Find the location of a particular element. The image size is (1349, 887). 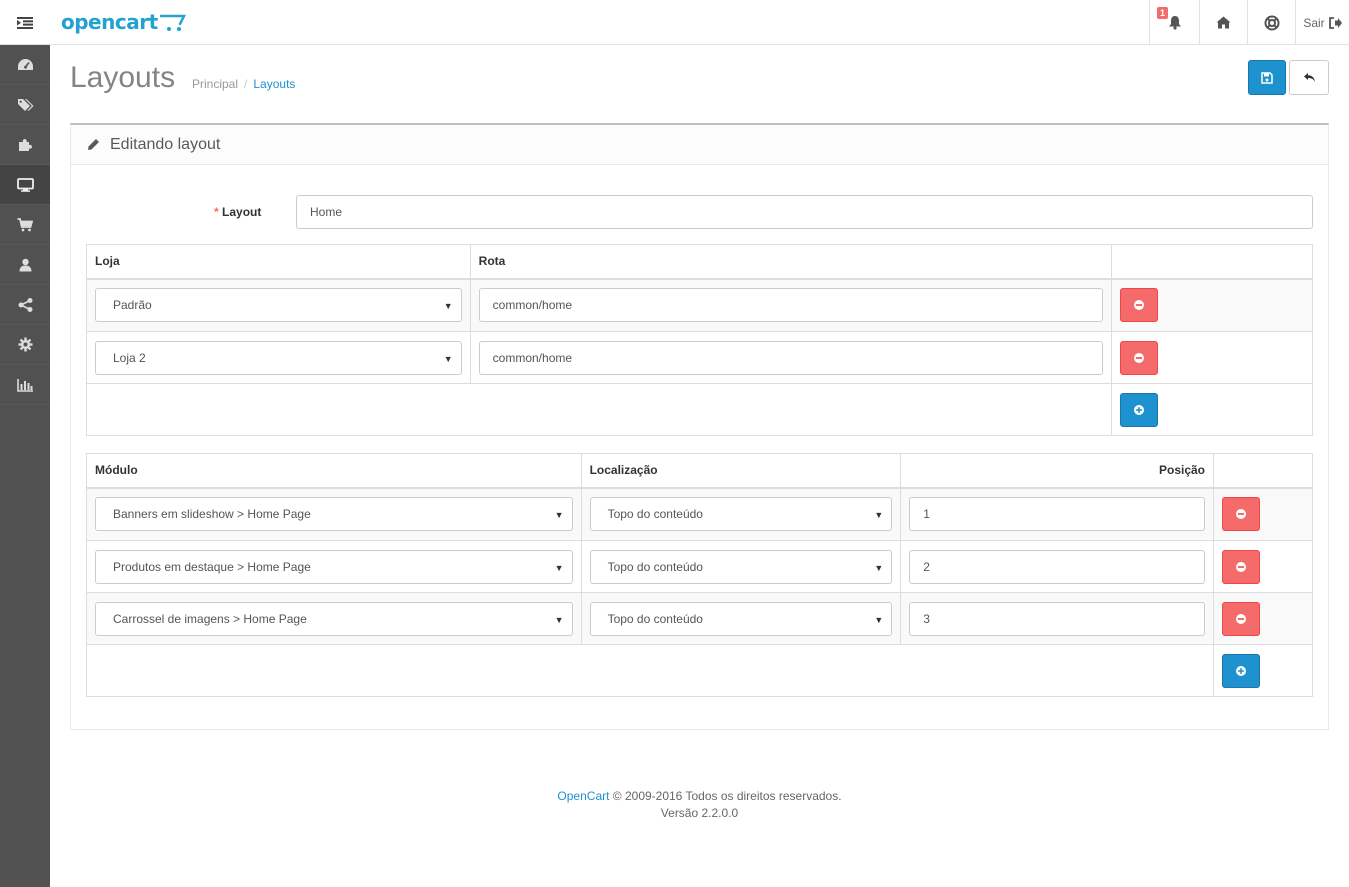

module-select: Produtos em destaque > Home Page ▼ is located at coordinates (334, 566).